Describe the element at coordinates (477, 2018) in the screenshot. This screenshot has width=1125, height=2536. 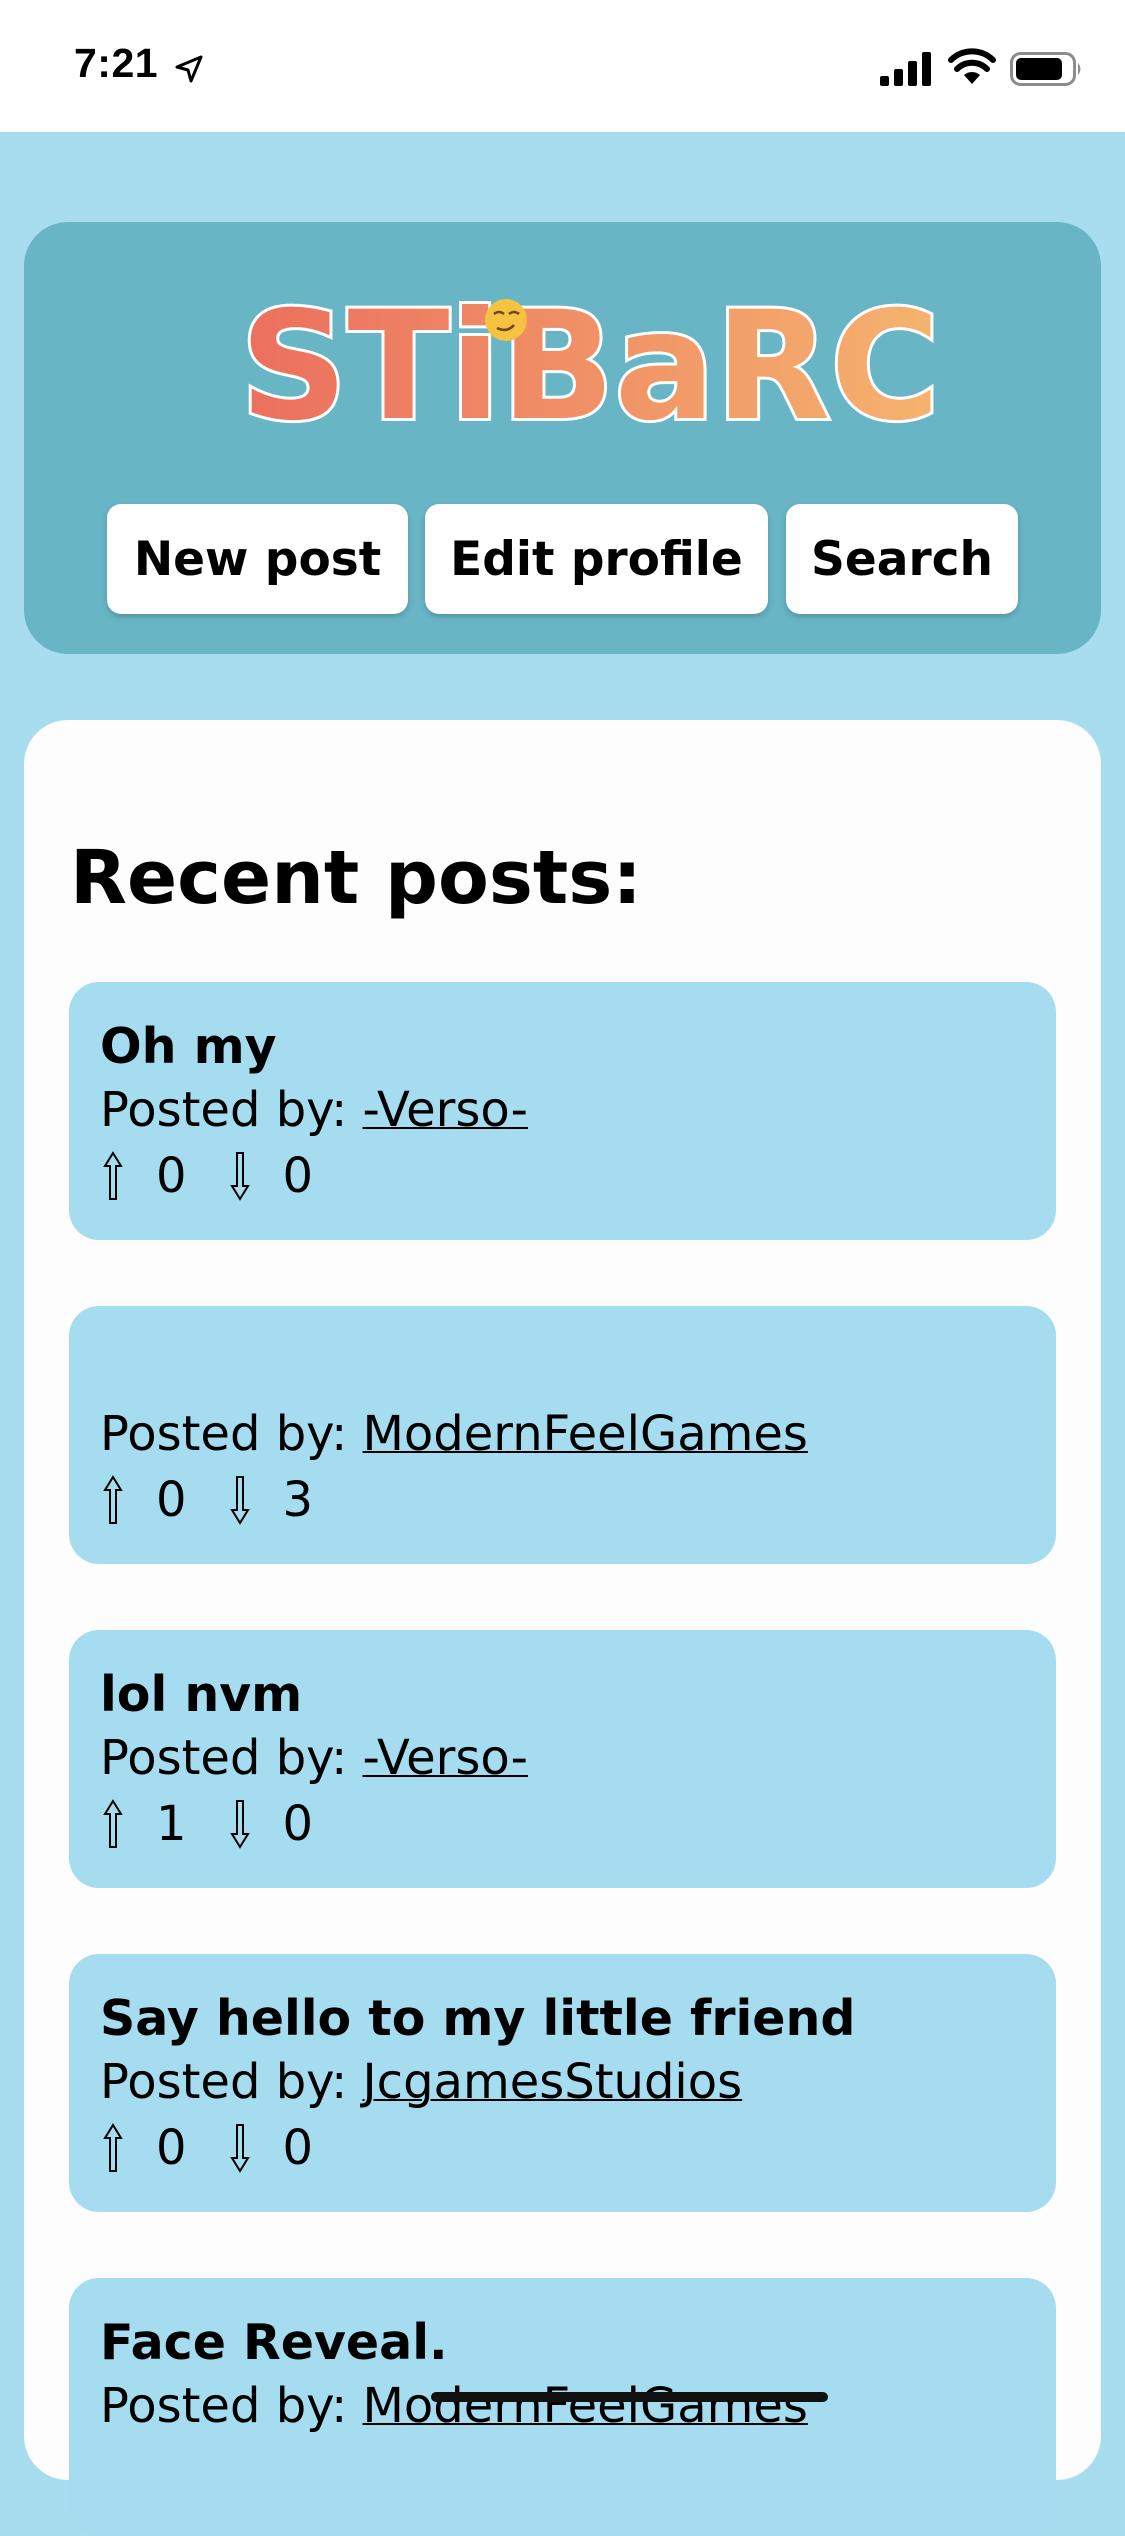
I see `post-title: Say hello to my little friend` at that location.